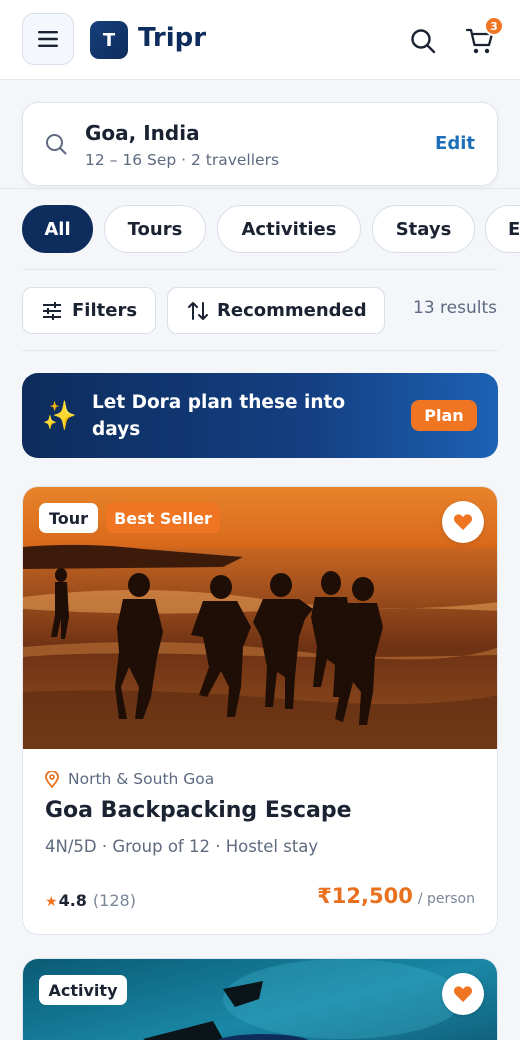  I want to click on location-text: North & South Goa, so click(141, 779).